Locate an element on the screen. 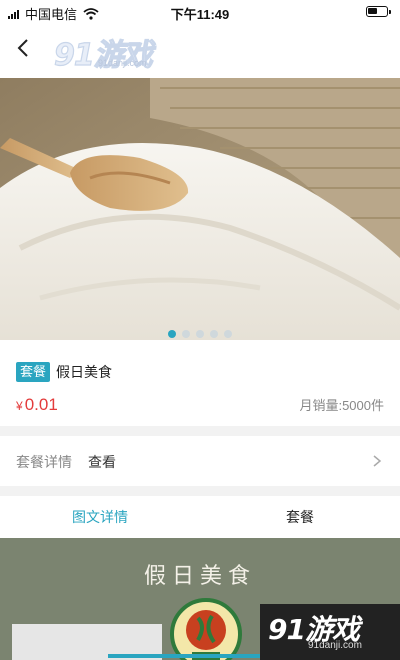 This screenshot has height=660, width=400. banner-pagination is located at coordinates (200, 334).